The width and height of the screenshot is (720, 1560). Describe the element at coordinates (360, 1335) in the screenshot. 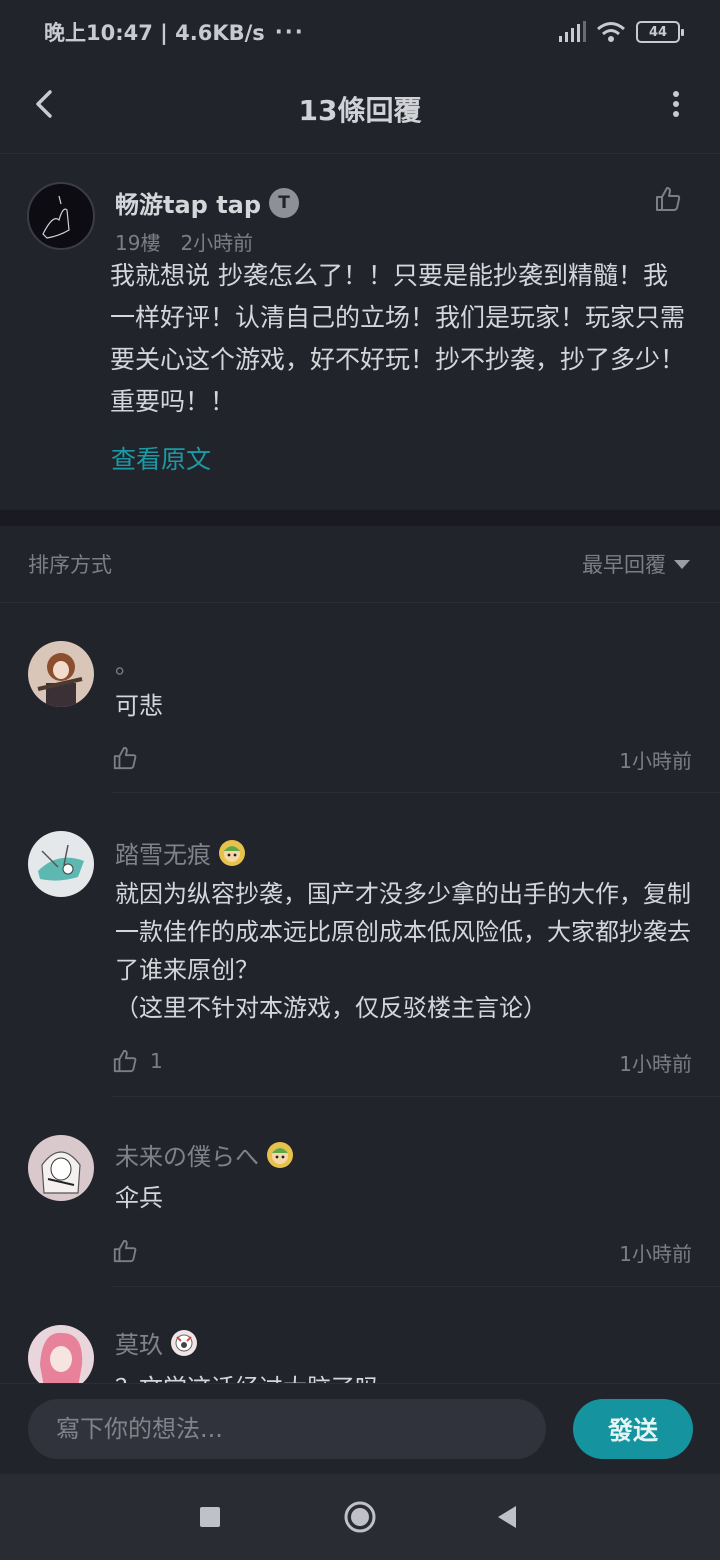

I see `reply-item: 莫玖 ？文学这话经过大脑了吗` at that location.